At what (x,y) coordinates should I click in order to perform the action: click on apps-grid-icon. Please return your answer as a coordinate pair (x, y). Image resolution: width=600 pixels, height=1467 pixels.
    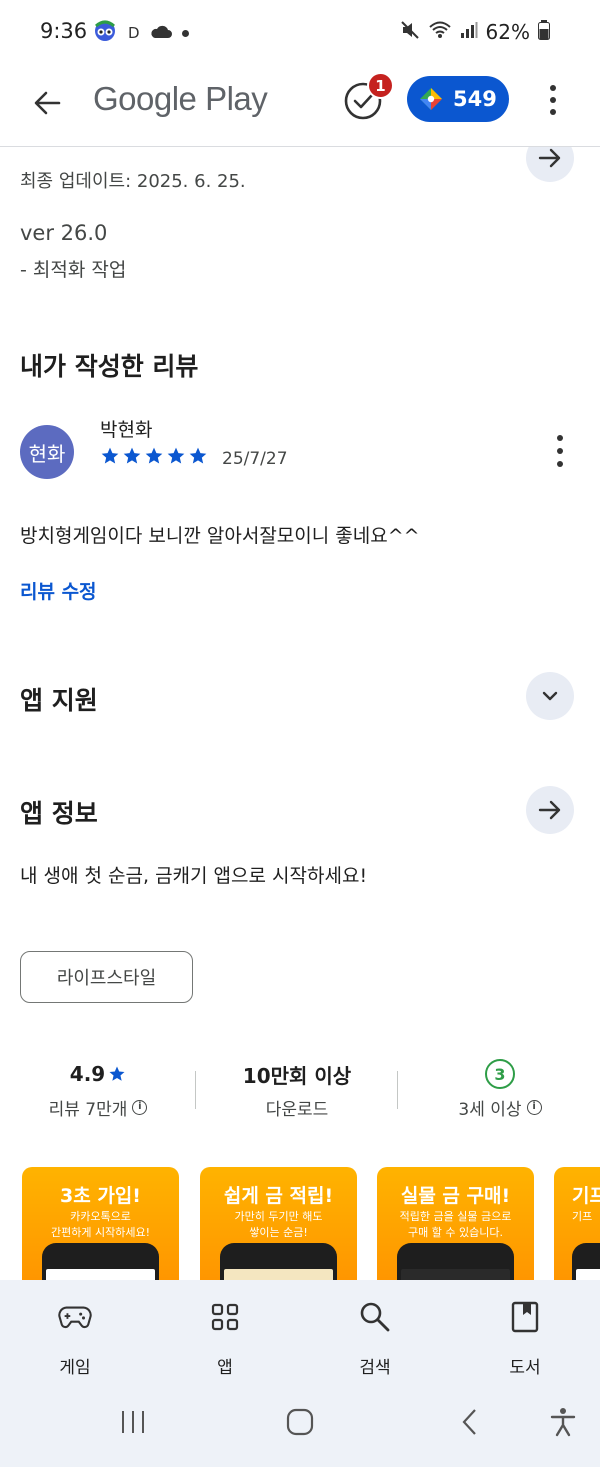
    Looking at the image, I should click on (225, 1317).